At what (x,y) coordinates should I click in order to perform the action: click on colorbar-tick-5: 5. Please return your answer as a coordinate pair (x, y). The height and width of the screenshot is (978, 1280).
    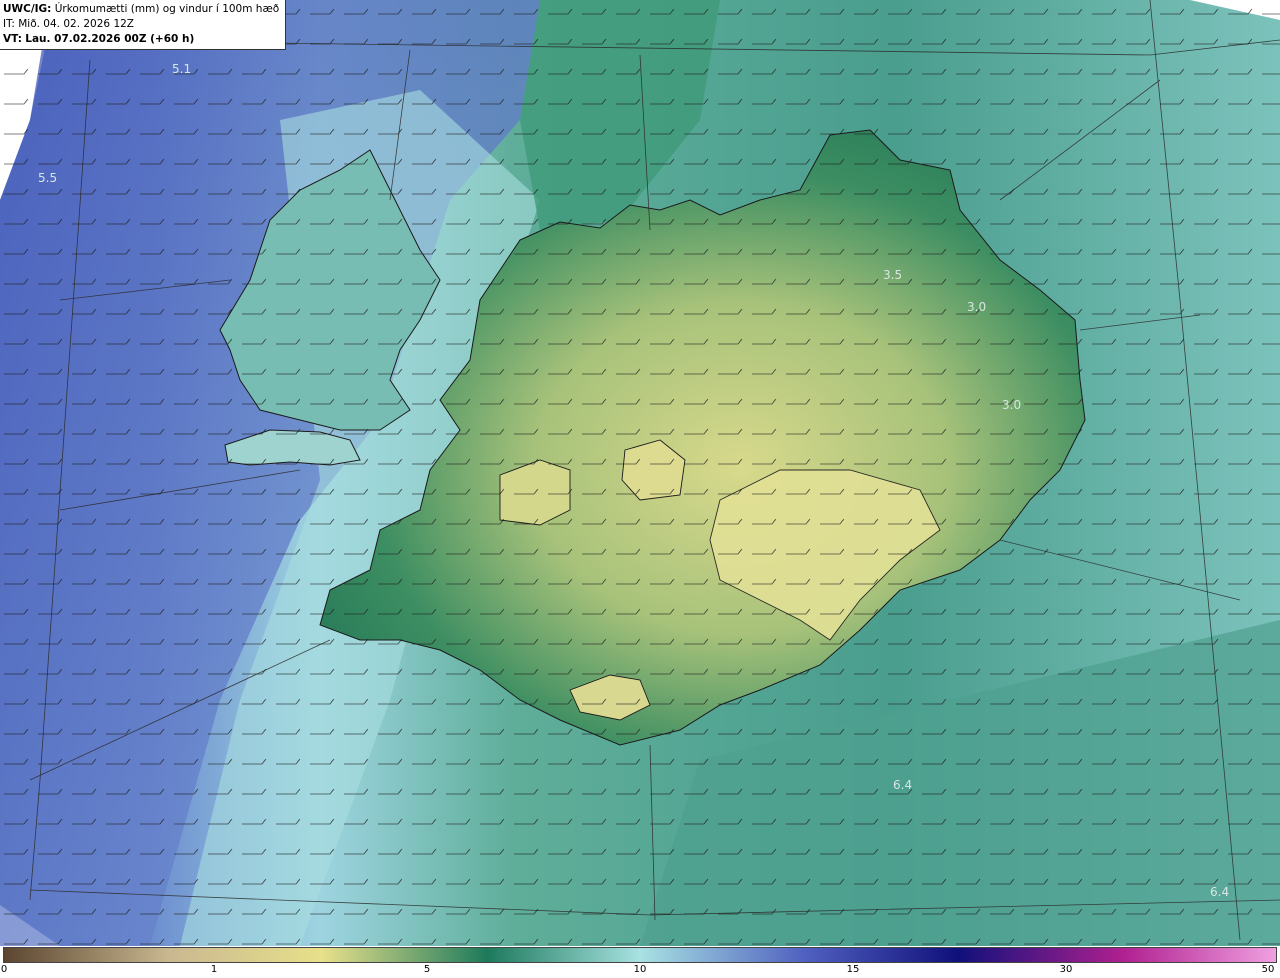
    Looking at the image, I should click on (427, 969).